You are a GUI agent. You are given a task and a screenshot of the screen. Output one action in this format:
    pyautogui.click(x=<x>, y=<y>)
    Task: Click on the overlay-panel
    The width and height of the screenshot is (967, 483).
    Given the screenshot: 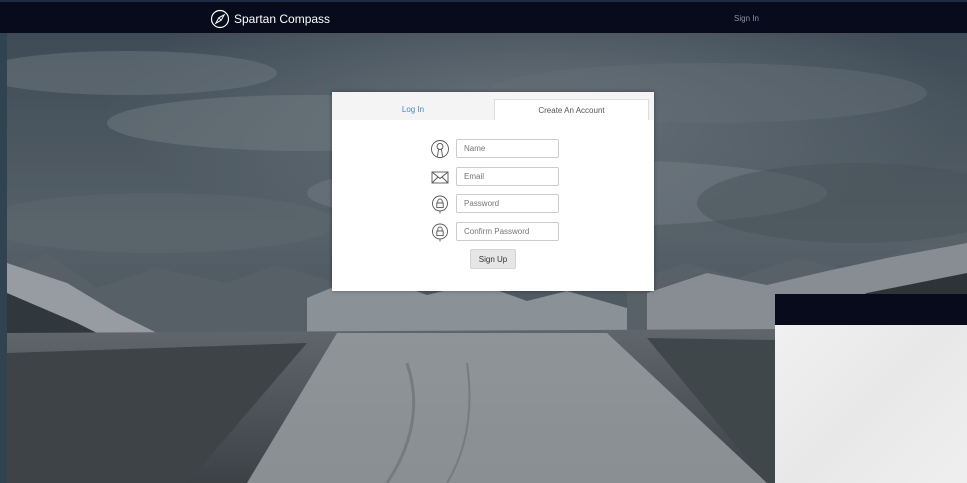 What is the action you would take?
    pyautogui.click(x=871, y=388)
    